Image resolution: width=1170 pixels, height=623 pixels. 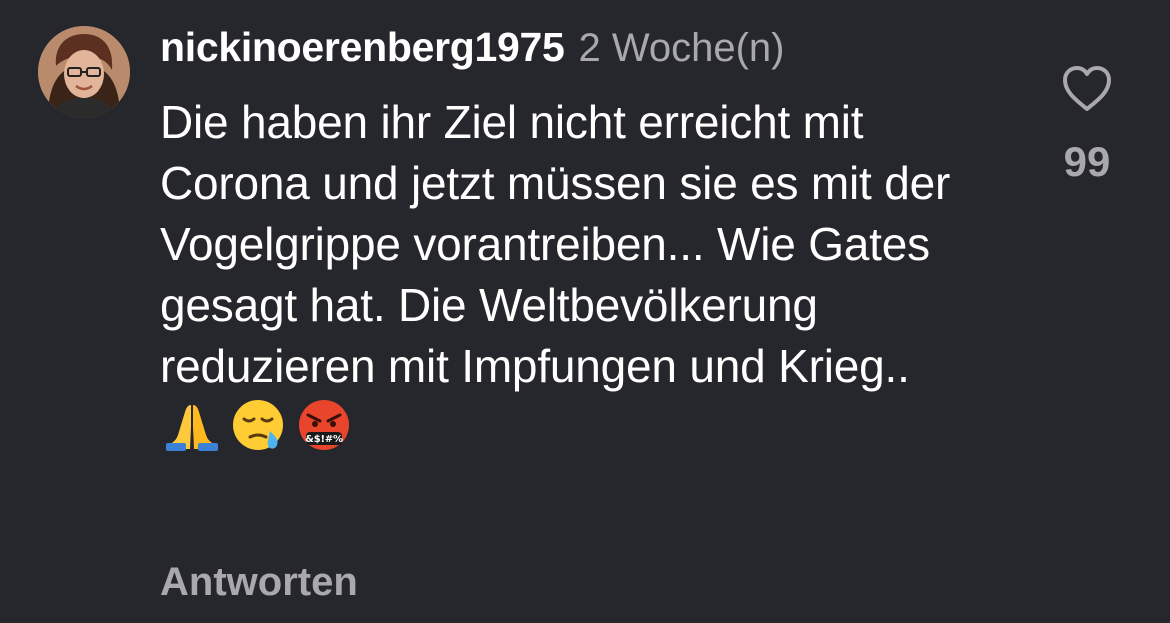 I want to click on avatar-photo, so click(x=84, y=72).